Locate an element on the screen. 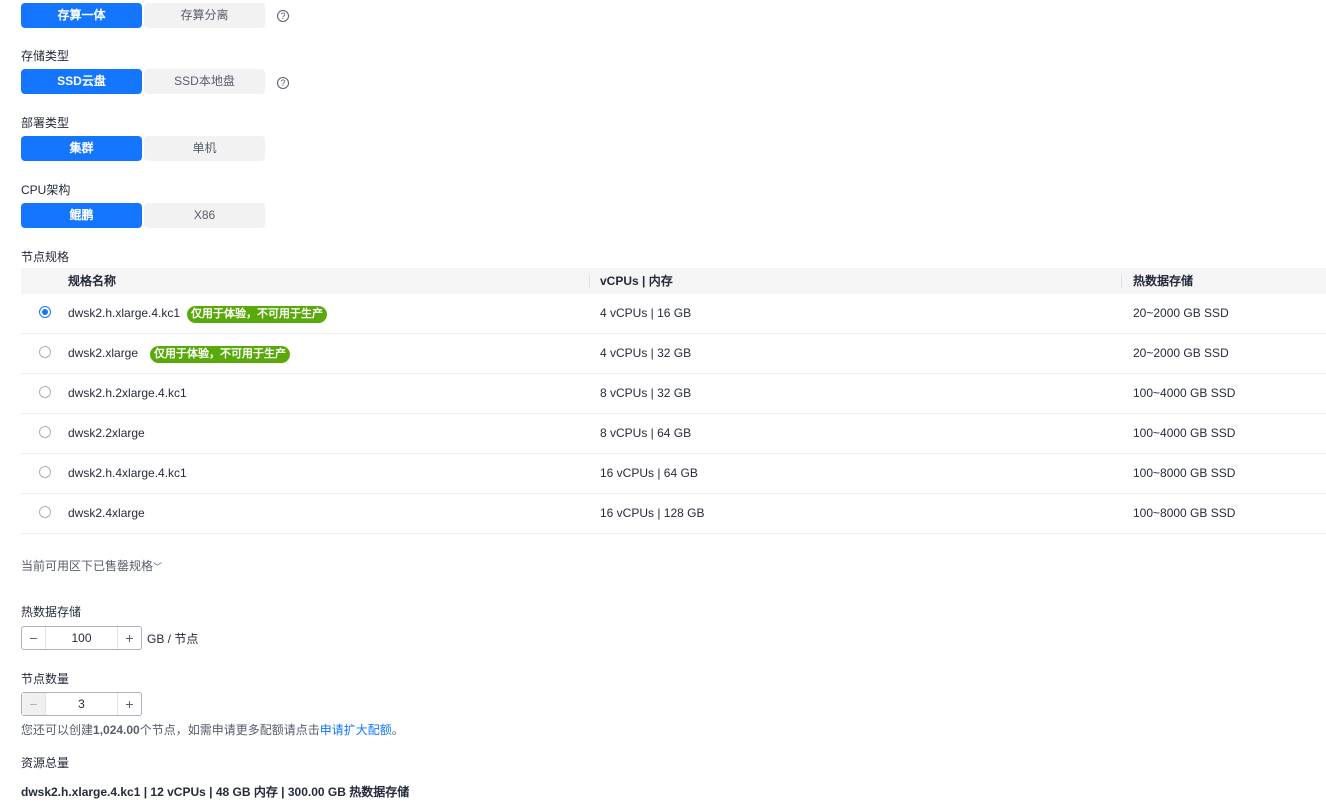  architecture-selector: 存算一体 存算分离 is located at coordinates (143, 15).